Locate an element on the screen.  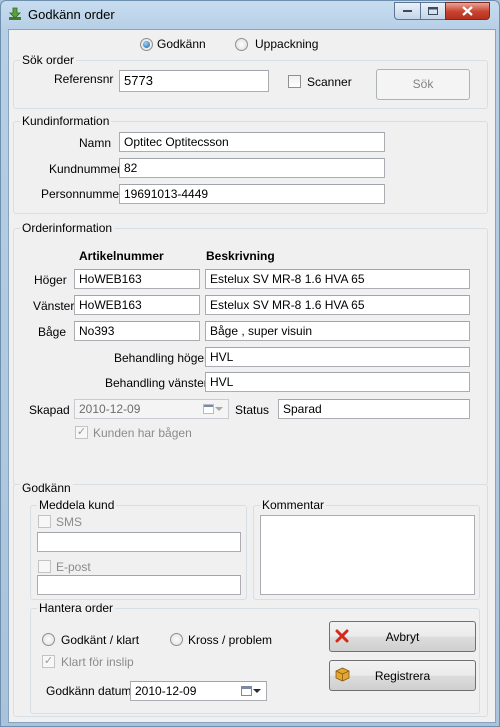
behandling-vanster-field: HVL is located at coordinates (337, 382).